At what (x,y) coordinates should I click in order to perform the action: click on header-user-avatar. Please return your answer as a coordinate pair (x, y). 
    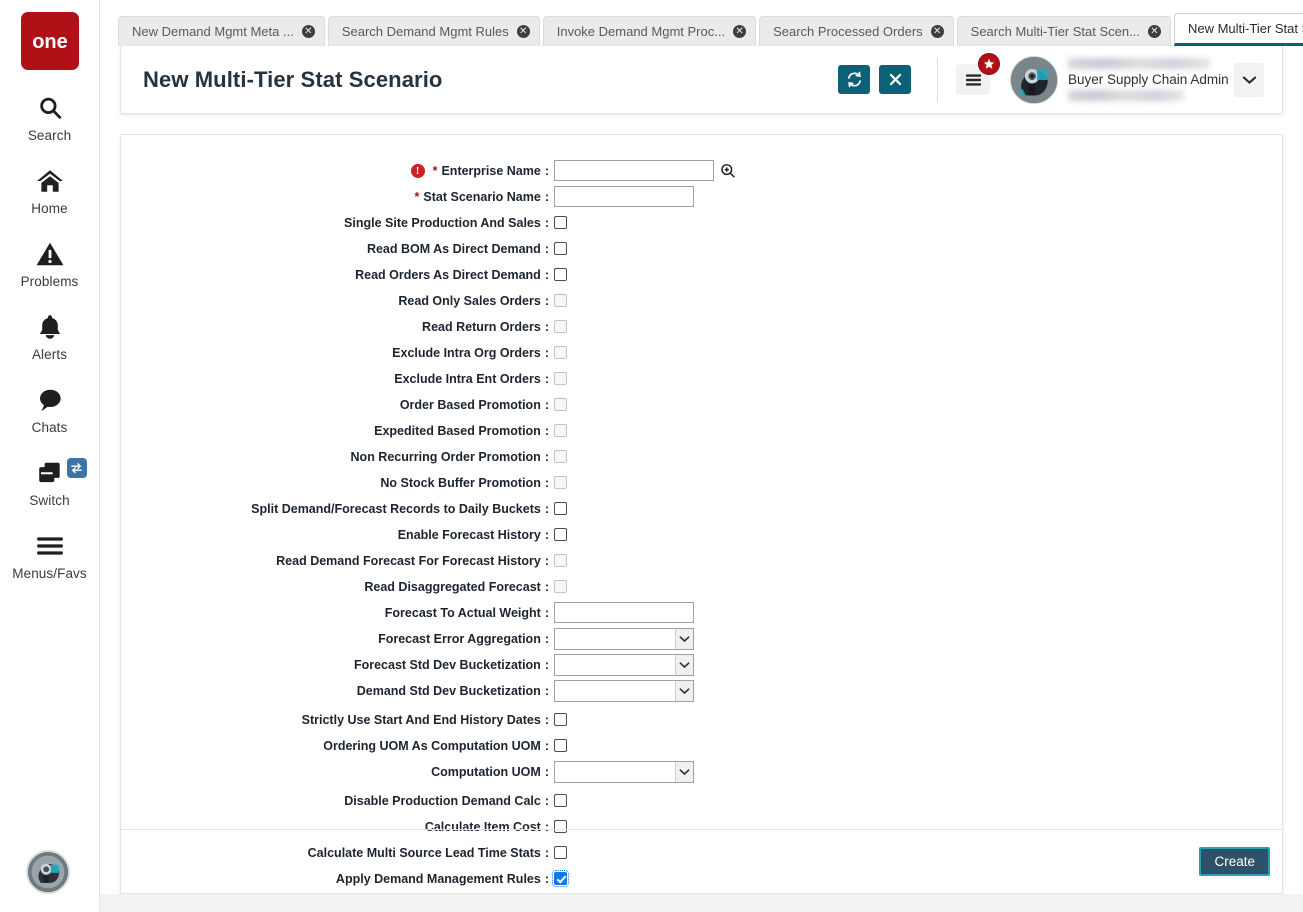
    Looking at the image, I should click on (1034, 79).